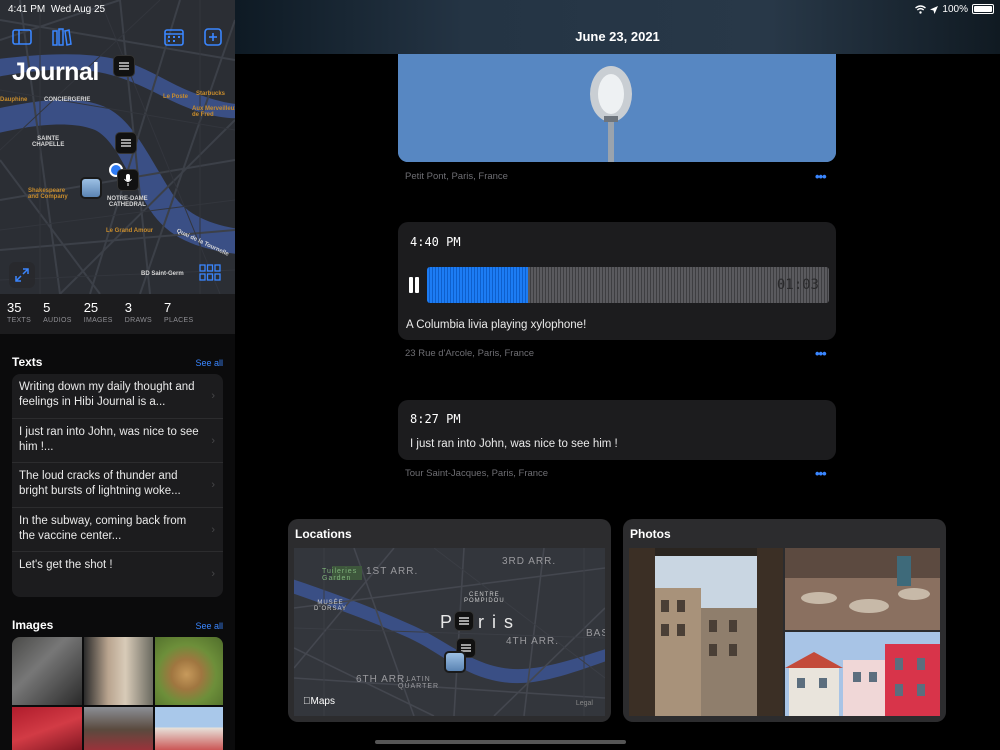  What do you see at coordinates (27, 362) in the screenshot?
I see `texts-section-title: Texts` at bounding box center [27, 362].